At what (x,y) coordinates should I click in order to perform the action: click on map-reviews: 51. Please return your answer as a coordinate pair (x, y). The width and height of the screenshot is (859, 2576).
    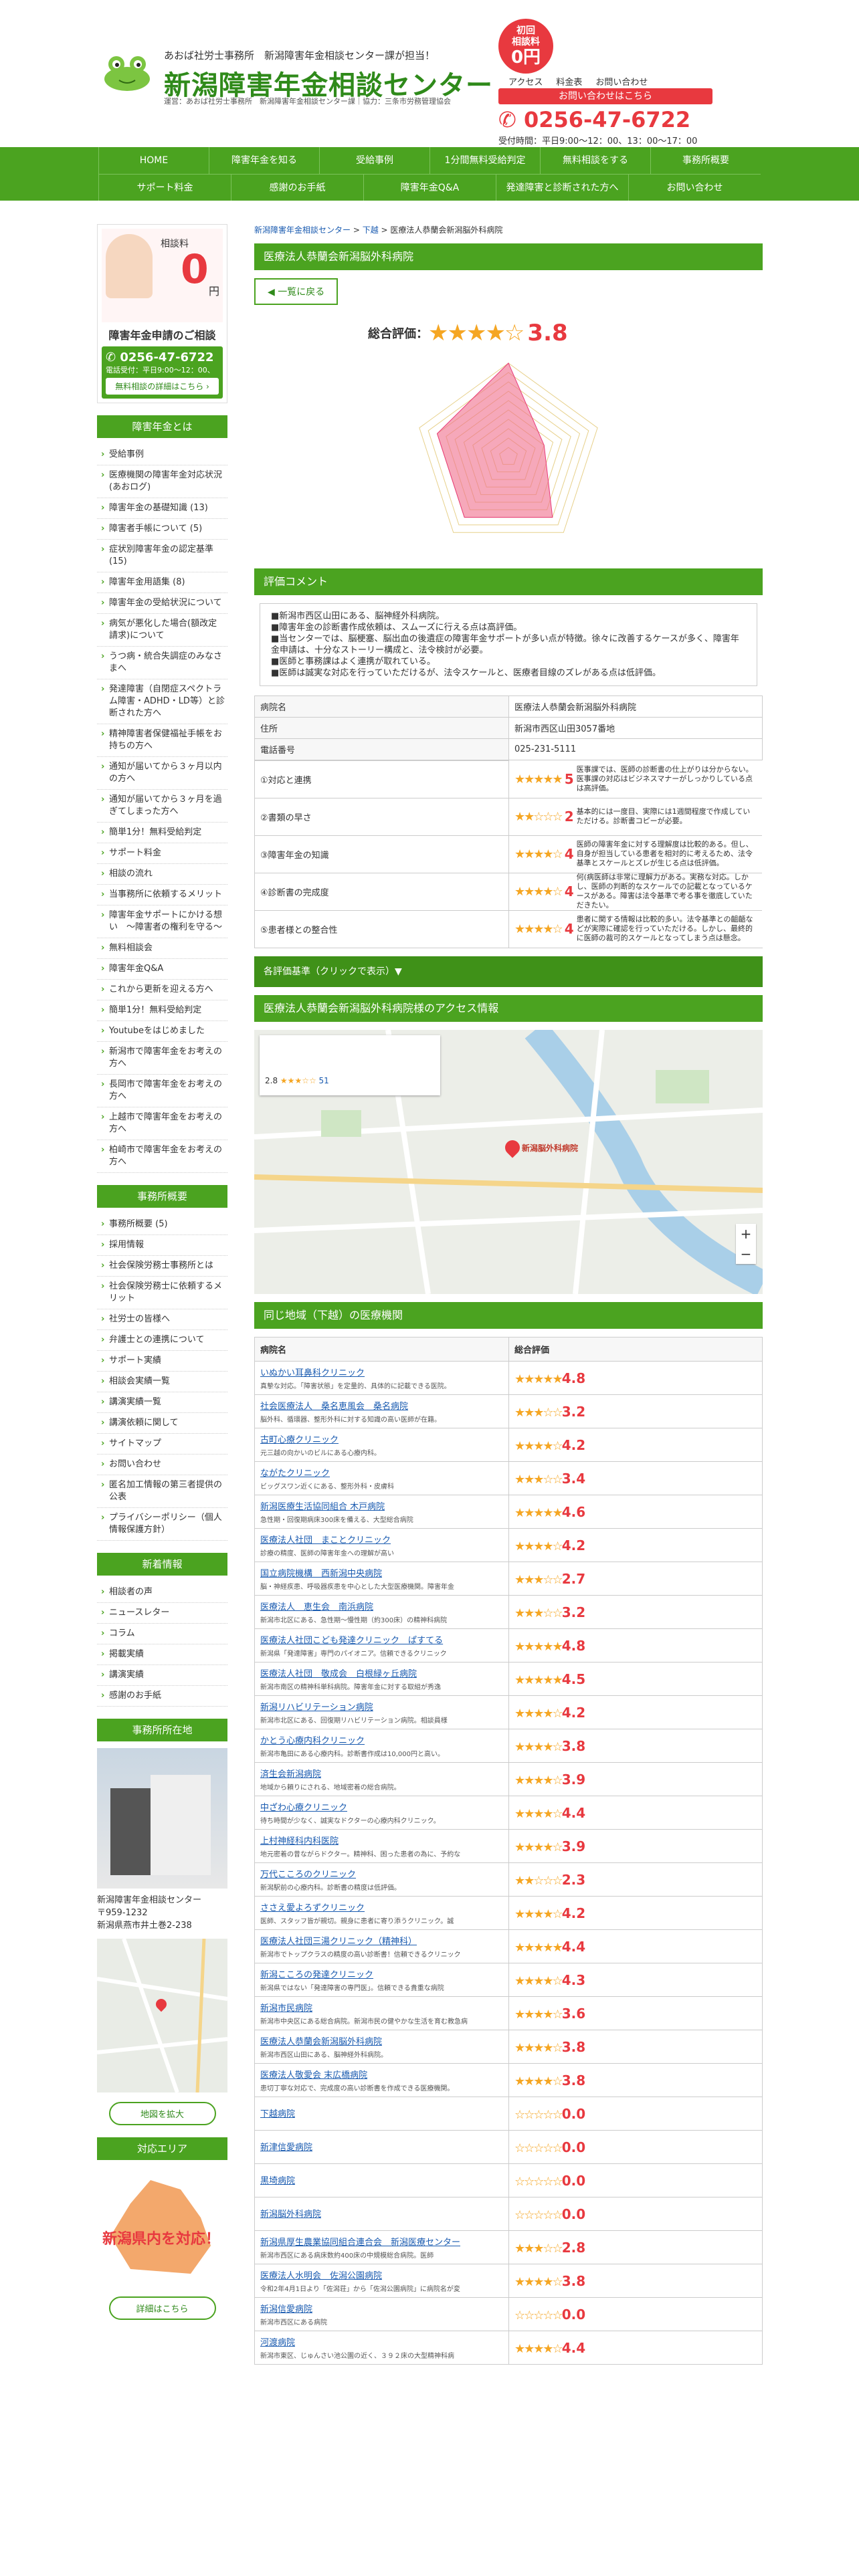
    Looking at the image, I should click on (324, 1080).